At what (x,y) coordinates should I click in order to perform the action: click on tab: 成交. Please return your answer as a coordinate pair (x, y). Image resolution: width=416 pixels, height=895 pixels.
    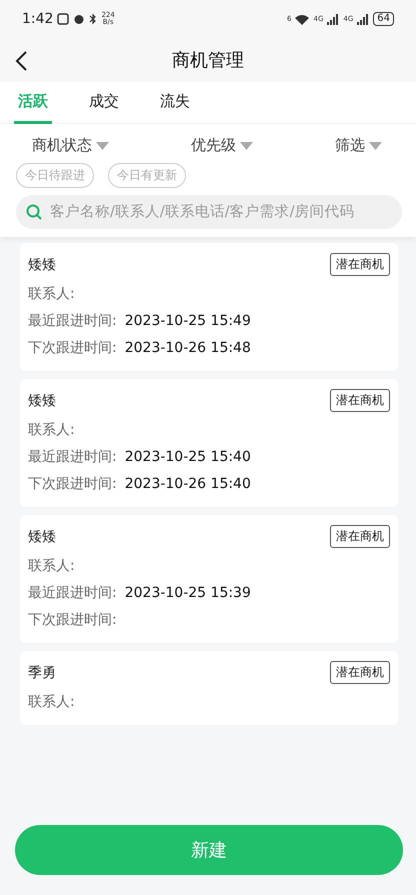
    Looking at the image, I should click on (104, 103).